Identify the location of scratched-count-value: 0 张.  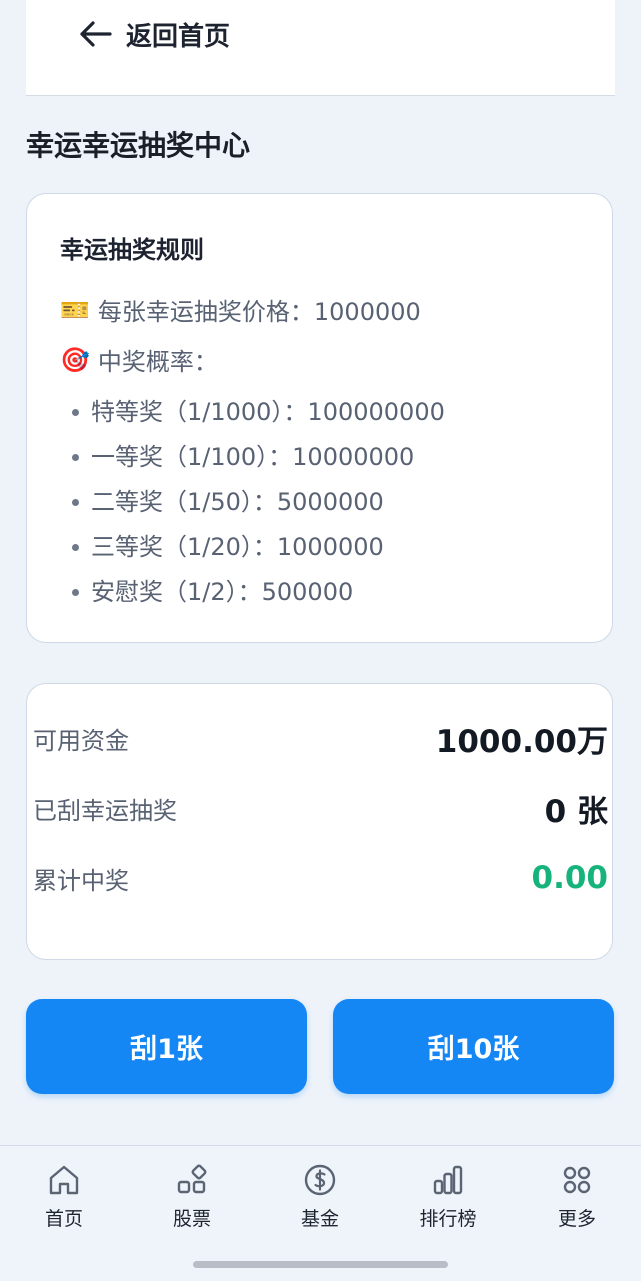
(576, 811).